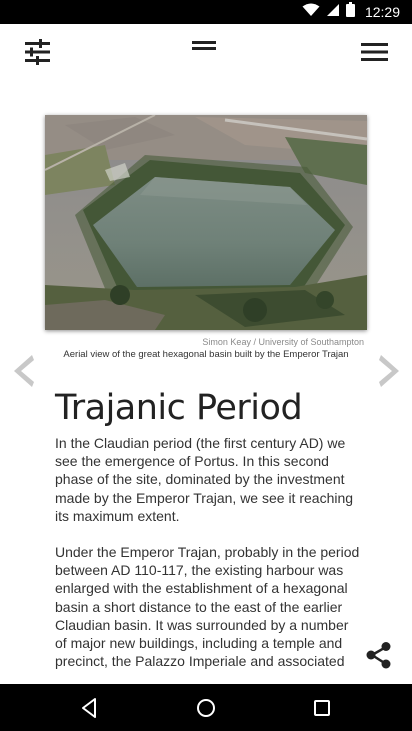 This screenshot has width=412, height=731. I want to click on signal-icon, so click(333, 12).